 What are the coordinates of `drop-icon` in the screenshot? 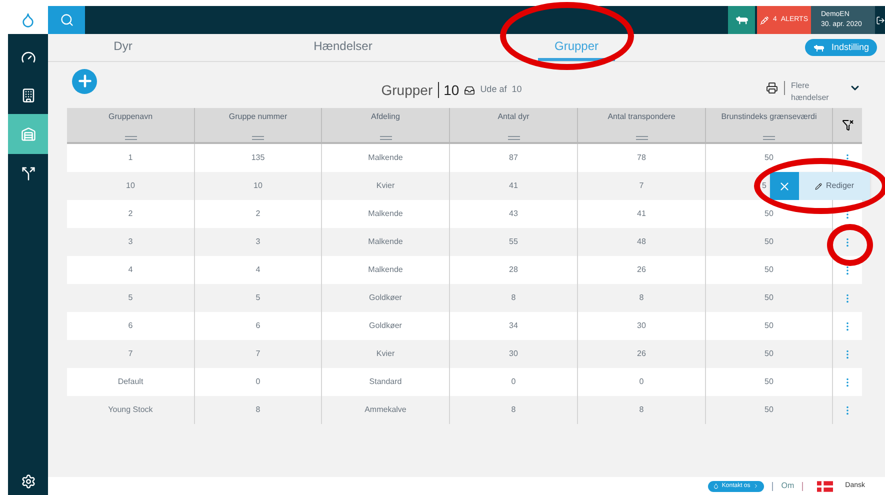 It's located at (715, 486).